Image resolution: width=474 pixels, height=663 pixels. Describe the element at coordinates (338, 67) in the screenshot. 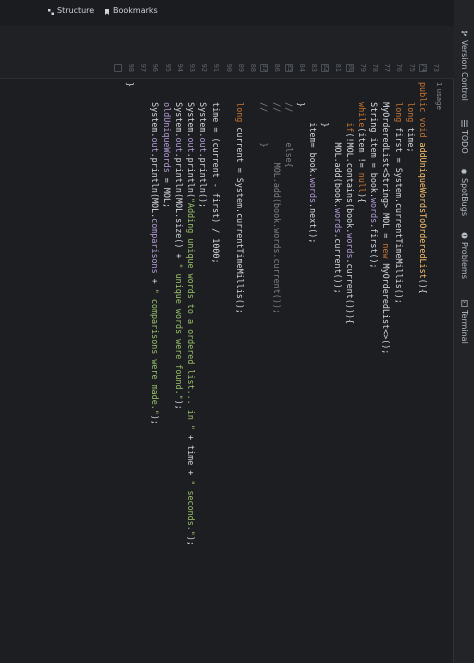

I see `line-number: 81` at that location.